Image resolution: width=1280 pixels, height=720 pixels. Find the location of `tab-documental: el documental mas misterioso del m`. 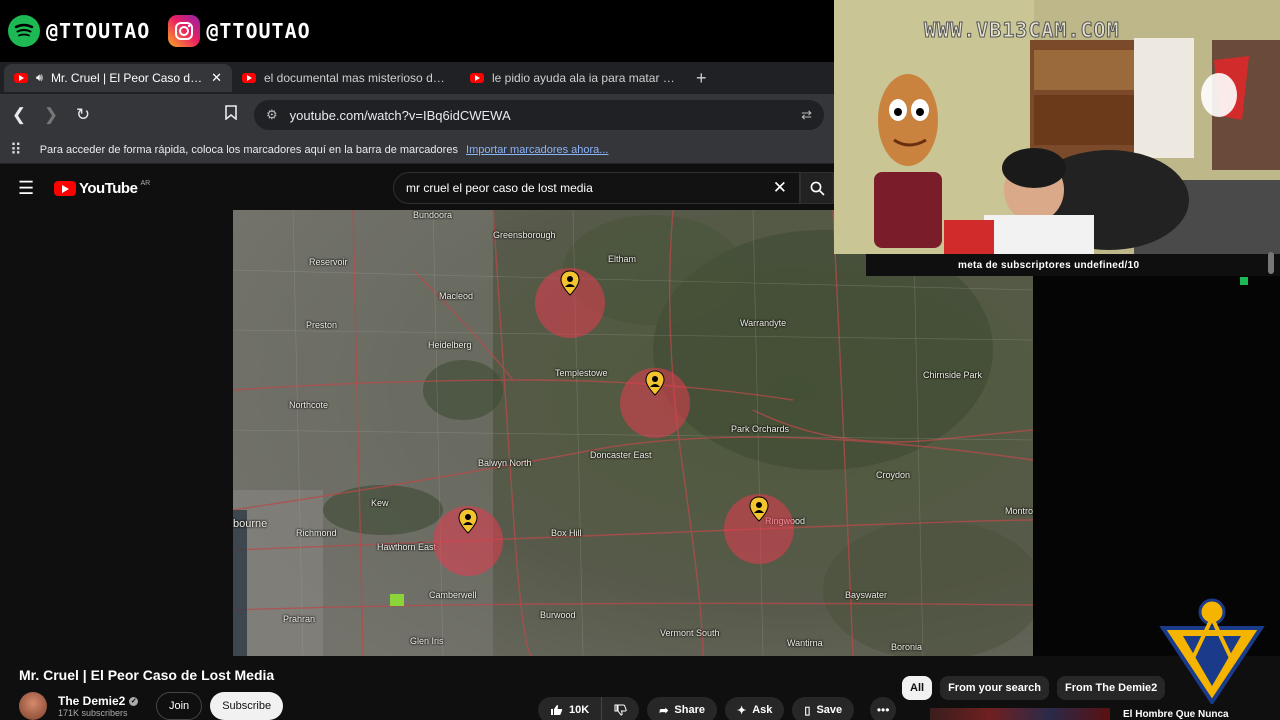

tab-documental: el documental mas misterioso del m is located at coordinates (346, 78).